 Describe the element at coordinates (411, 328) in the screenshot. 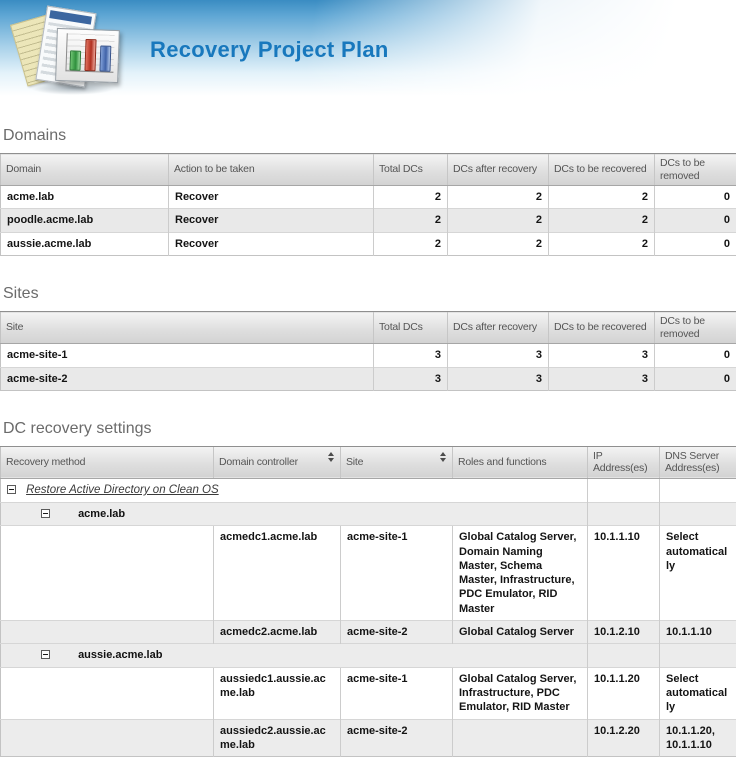

I see `col-header-total-dcs: Total DCs` at that location.